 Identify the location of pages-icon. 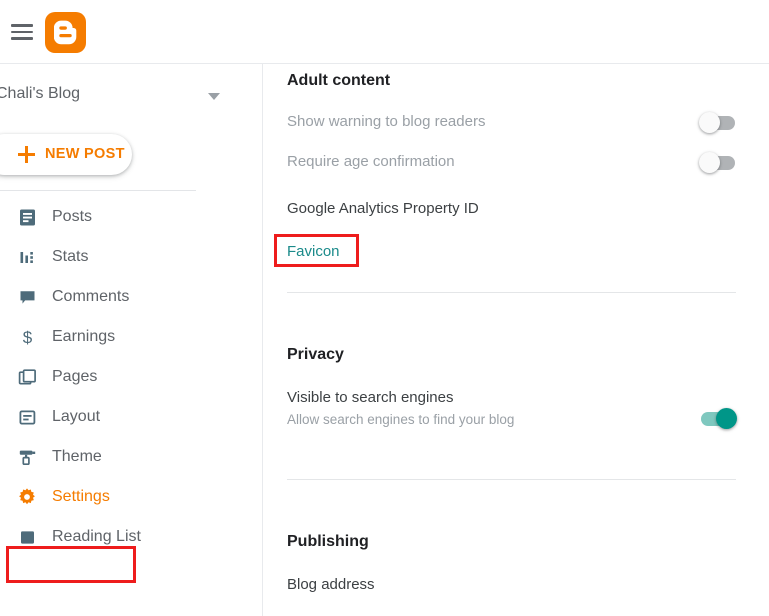
(27, 377).